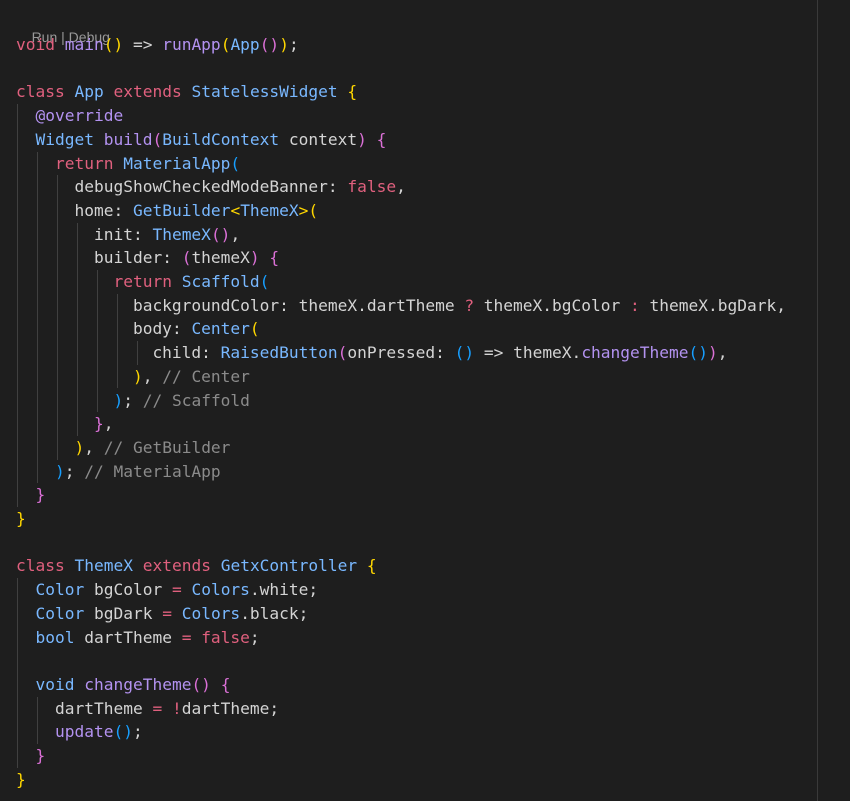 The image size is (850, 801). Describe the element at coordinates (289, 566) in the screenshot. I see `code-token: GetxController` at that location.